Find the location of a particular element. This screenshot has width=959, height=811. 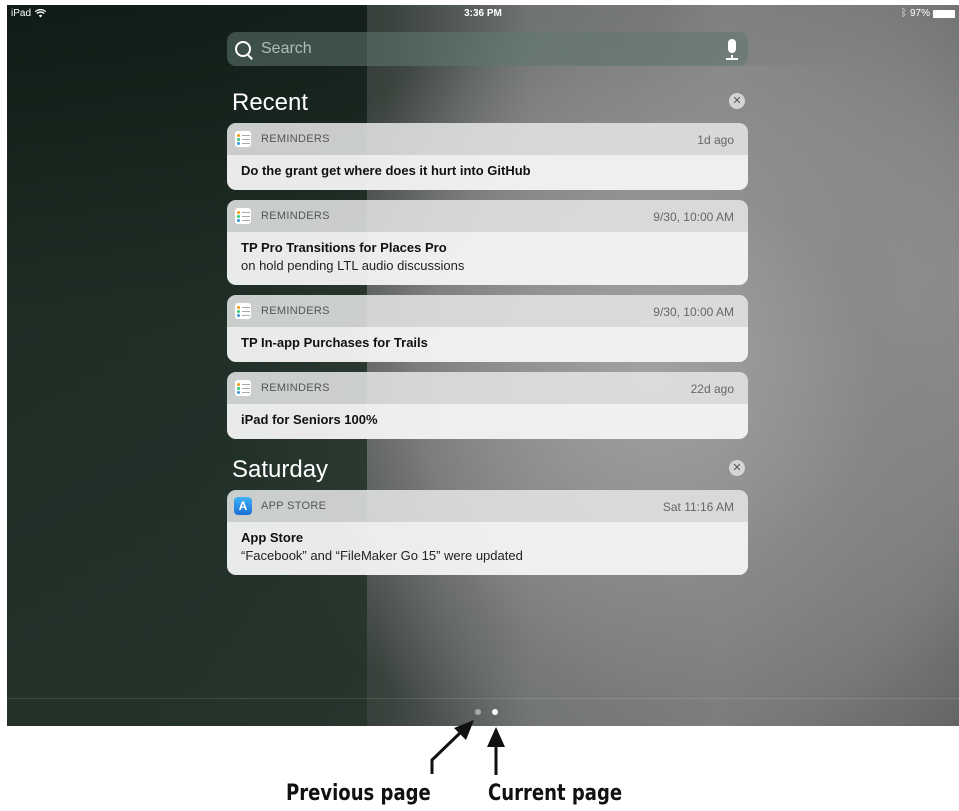

app-name: APP STORE is located at coordinates (294, 506).